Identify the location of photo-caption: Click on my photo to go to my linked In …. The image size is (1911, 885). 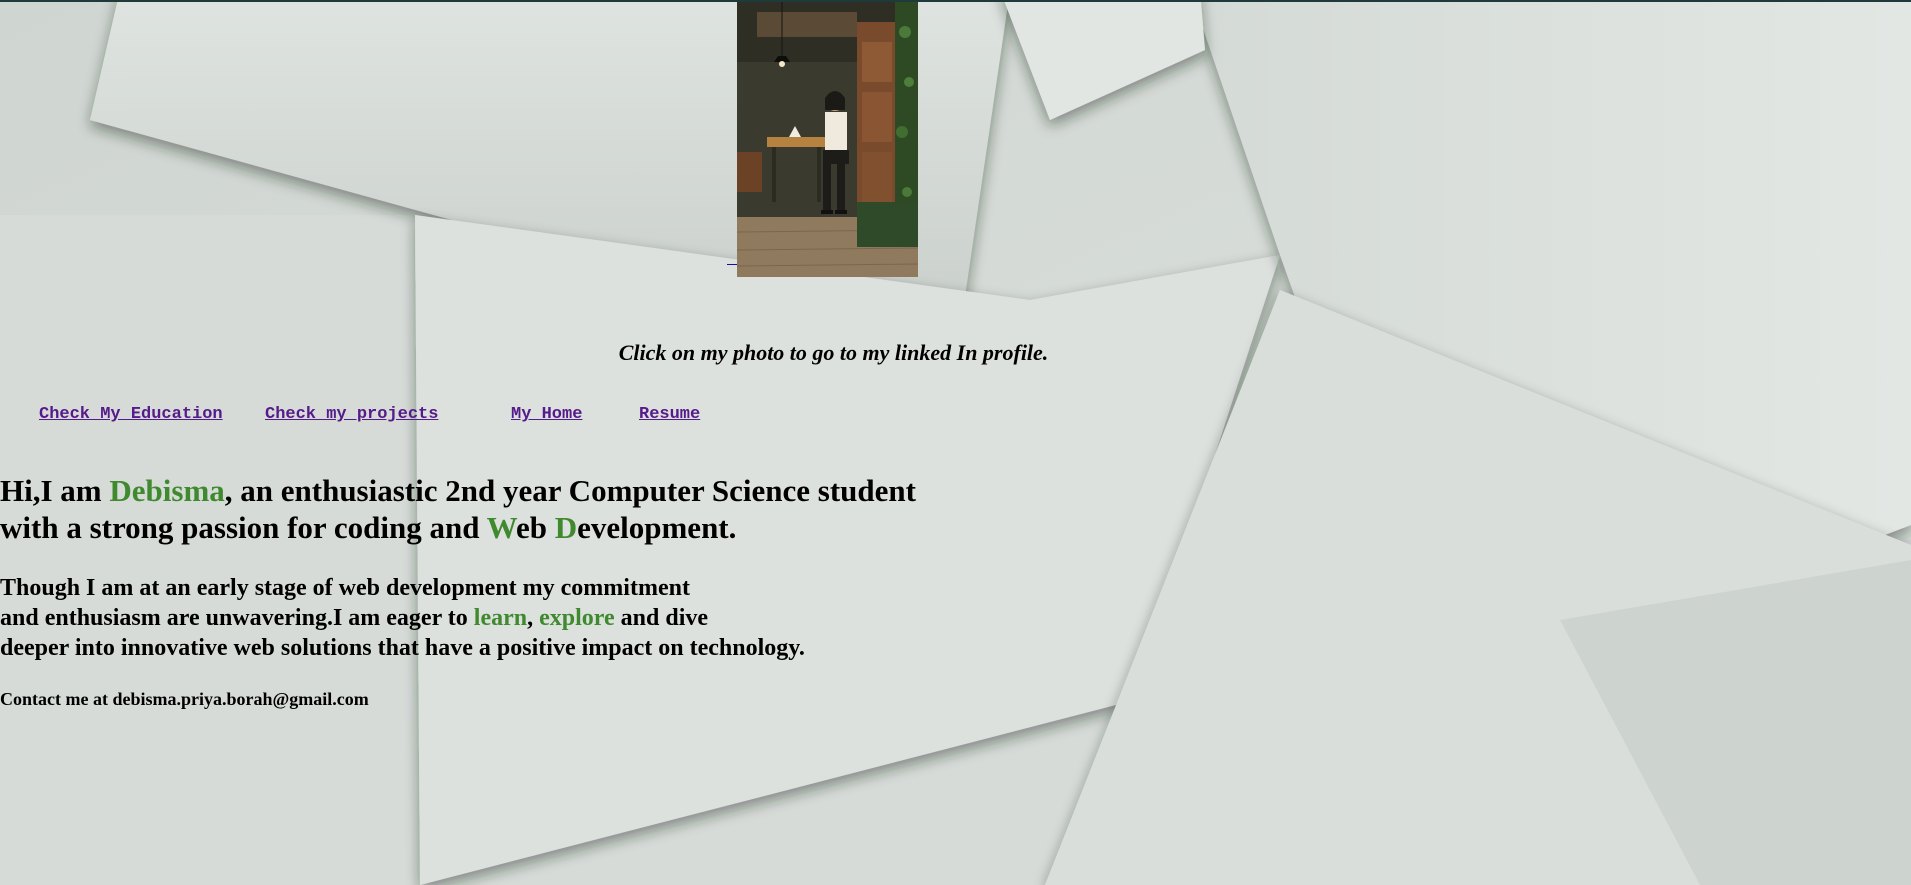
(833, 352).